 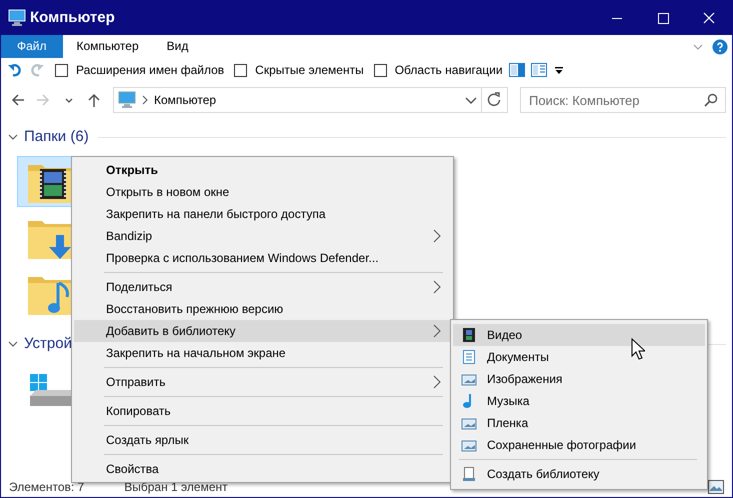 I want to click on menu-item: Восстановить прежнюю версию, so click(x=262, y=309).